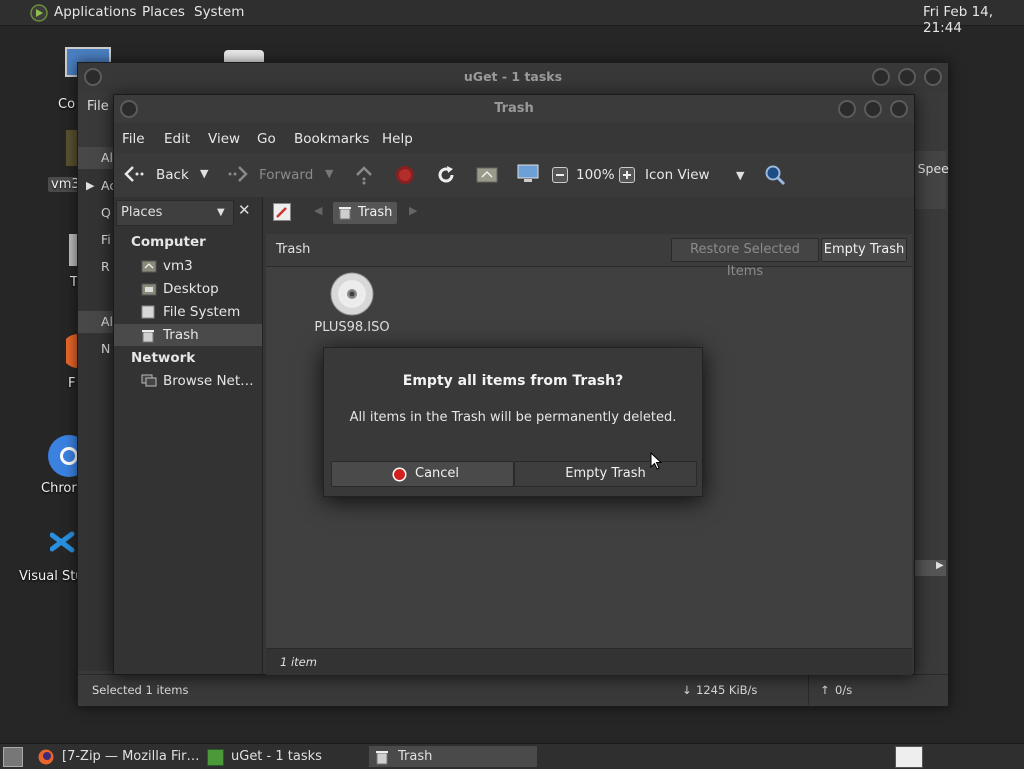  What do you see at coordinates (514, 175) in the screenshot?
I see `toolbar: Back ▼ Forward ▼ 100% Icon View ▼` at bounding box center [514, 175].